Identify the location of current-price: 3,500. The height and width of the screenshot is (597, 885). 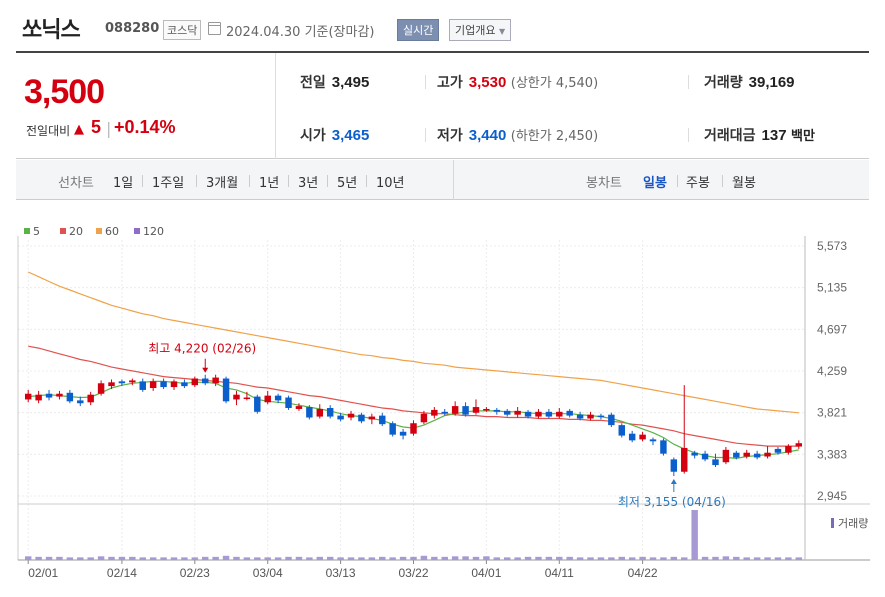
(64, 92).